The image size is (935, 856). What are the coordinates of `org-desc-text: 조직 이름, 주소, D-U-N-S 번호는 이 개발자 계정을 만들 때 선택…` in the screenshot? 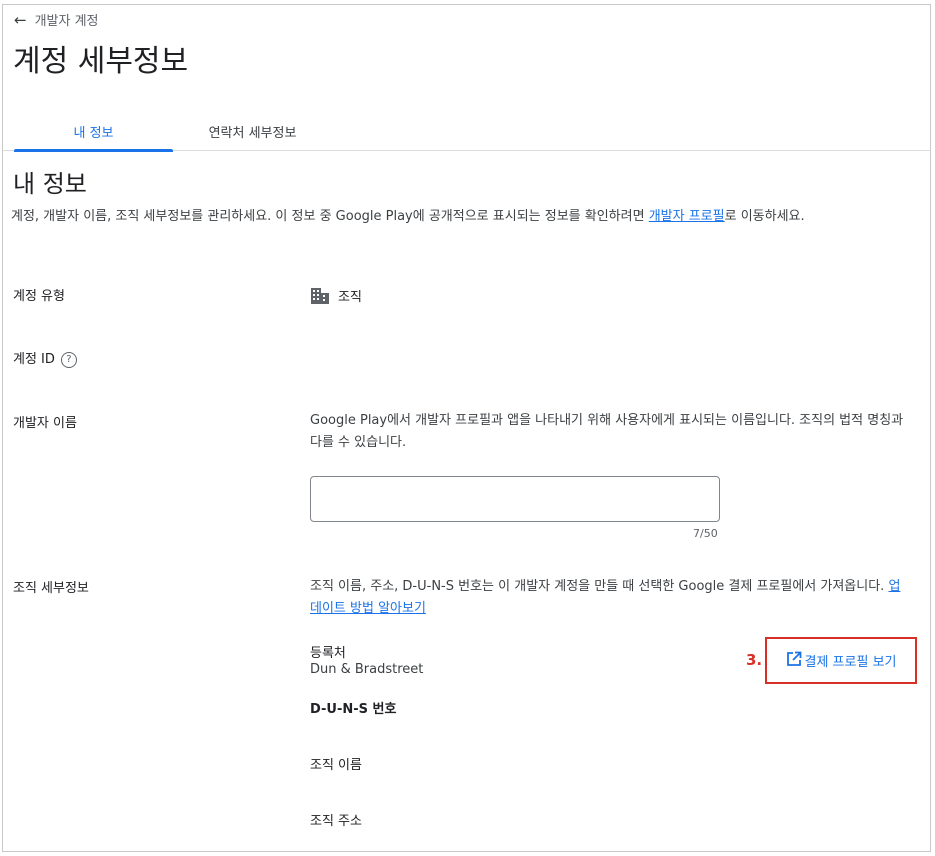 It's located at (599, 586).